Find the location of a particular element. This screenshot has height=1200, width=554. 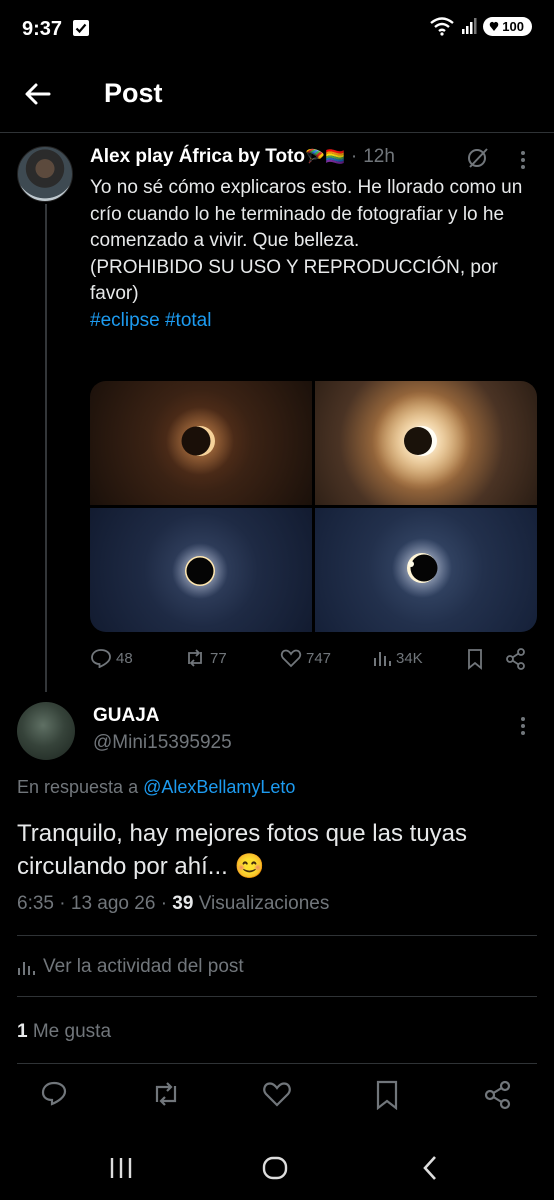

reply-date: 13 ago 26 is located at coordinates (113, 903).